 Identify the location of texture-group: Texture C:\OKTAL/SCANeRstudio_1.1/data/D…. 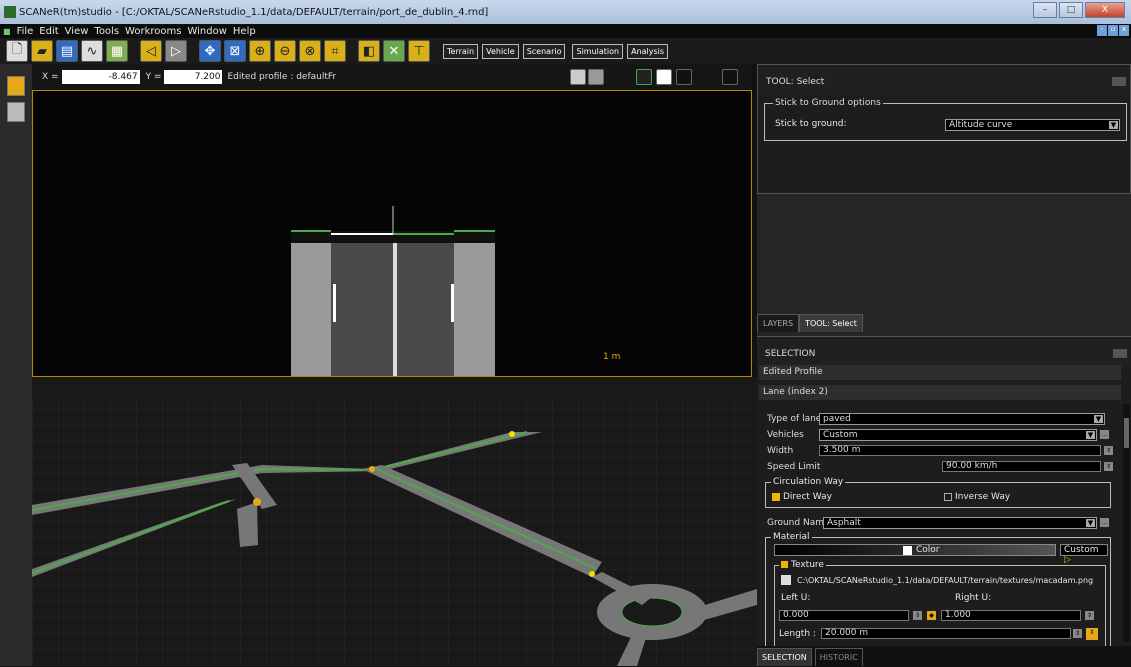
(940, 604).